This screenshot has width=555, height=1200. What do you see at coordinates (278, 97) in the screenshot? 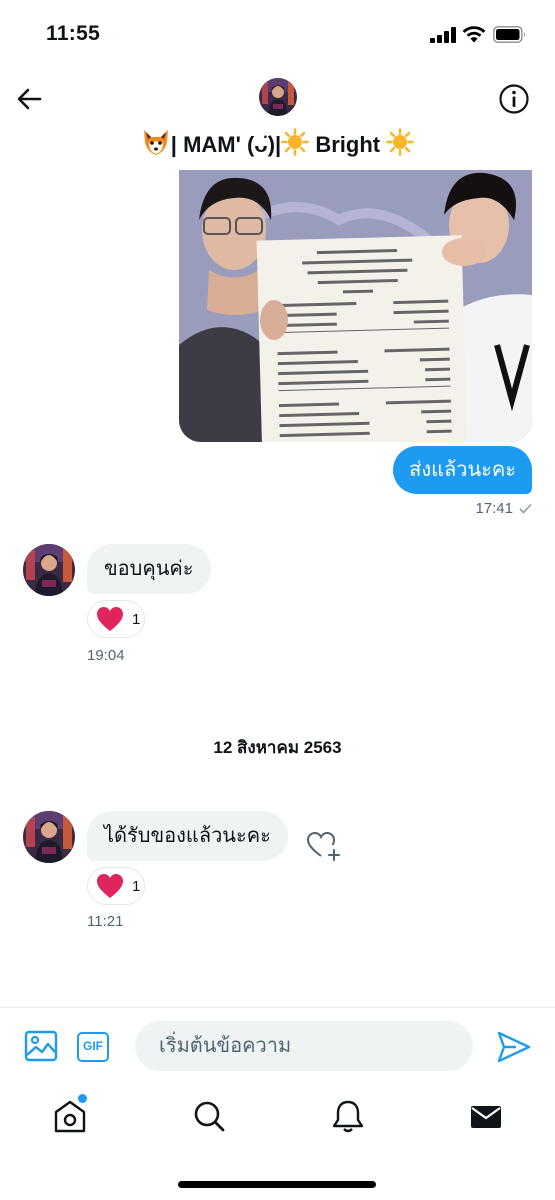
I see `header-avatar` at bounding box center [278, 97].